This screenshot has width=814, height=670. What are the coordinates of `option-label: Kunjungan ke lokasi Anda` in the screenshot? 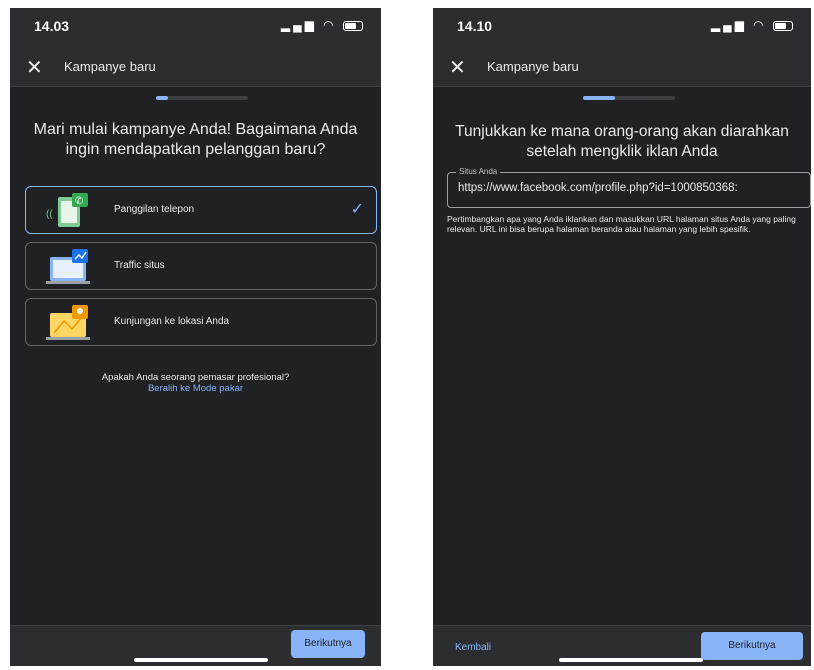 It's located at (172, 321).